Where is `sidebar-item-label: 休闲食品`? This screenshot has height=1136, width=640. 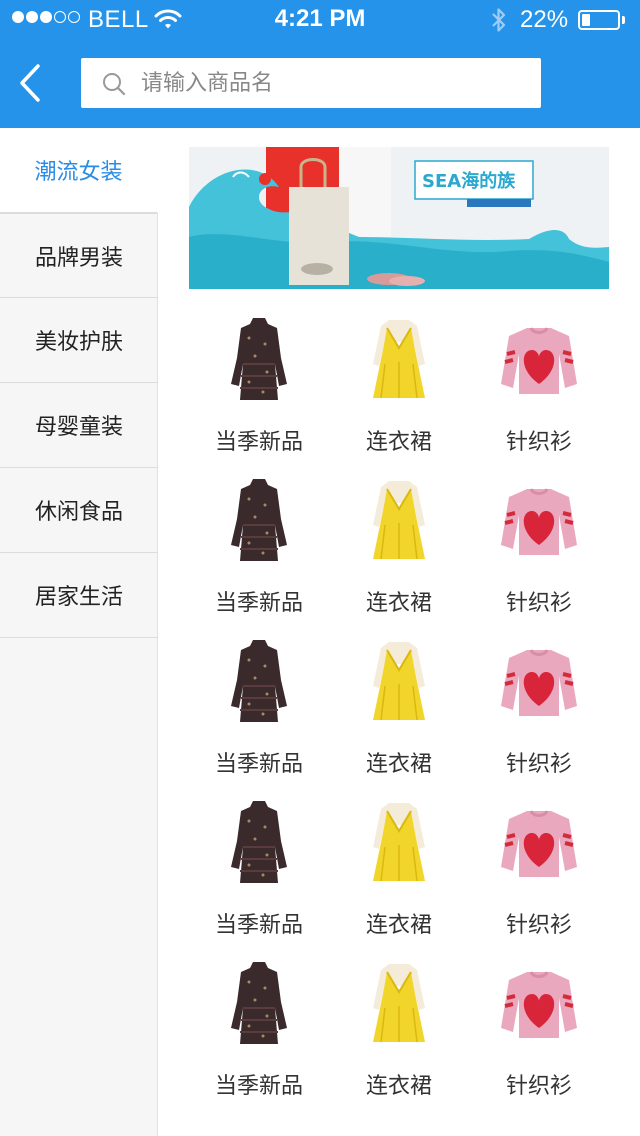
sidebar-item-label: 休闲食品 is located at coordinates (78, 512).